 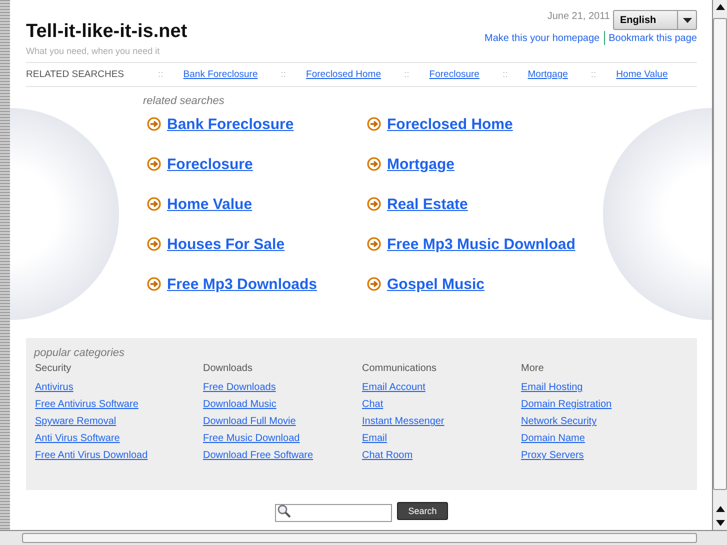 I want to click on section-heading: related searches, so click(x=184, y=101).